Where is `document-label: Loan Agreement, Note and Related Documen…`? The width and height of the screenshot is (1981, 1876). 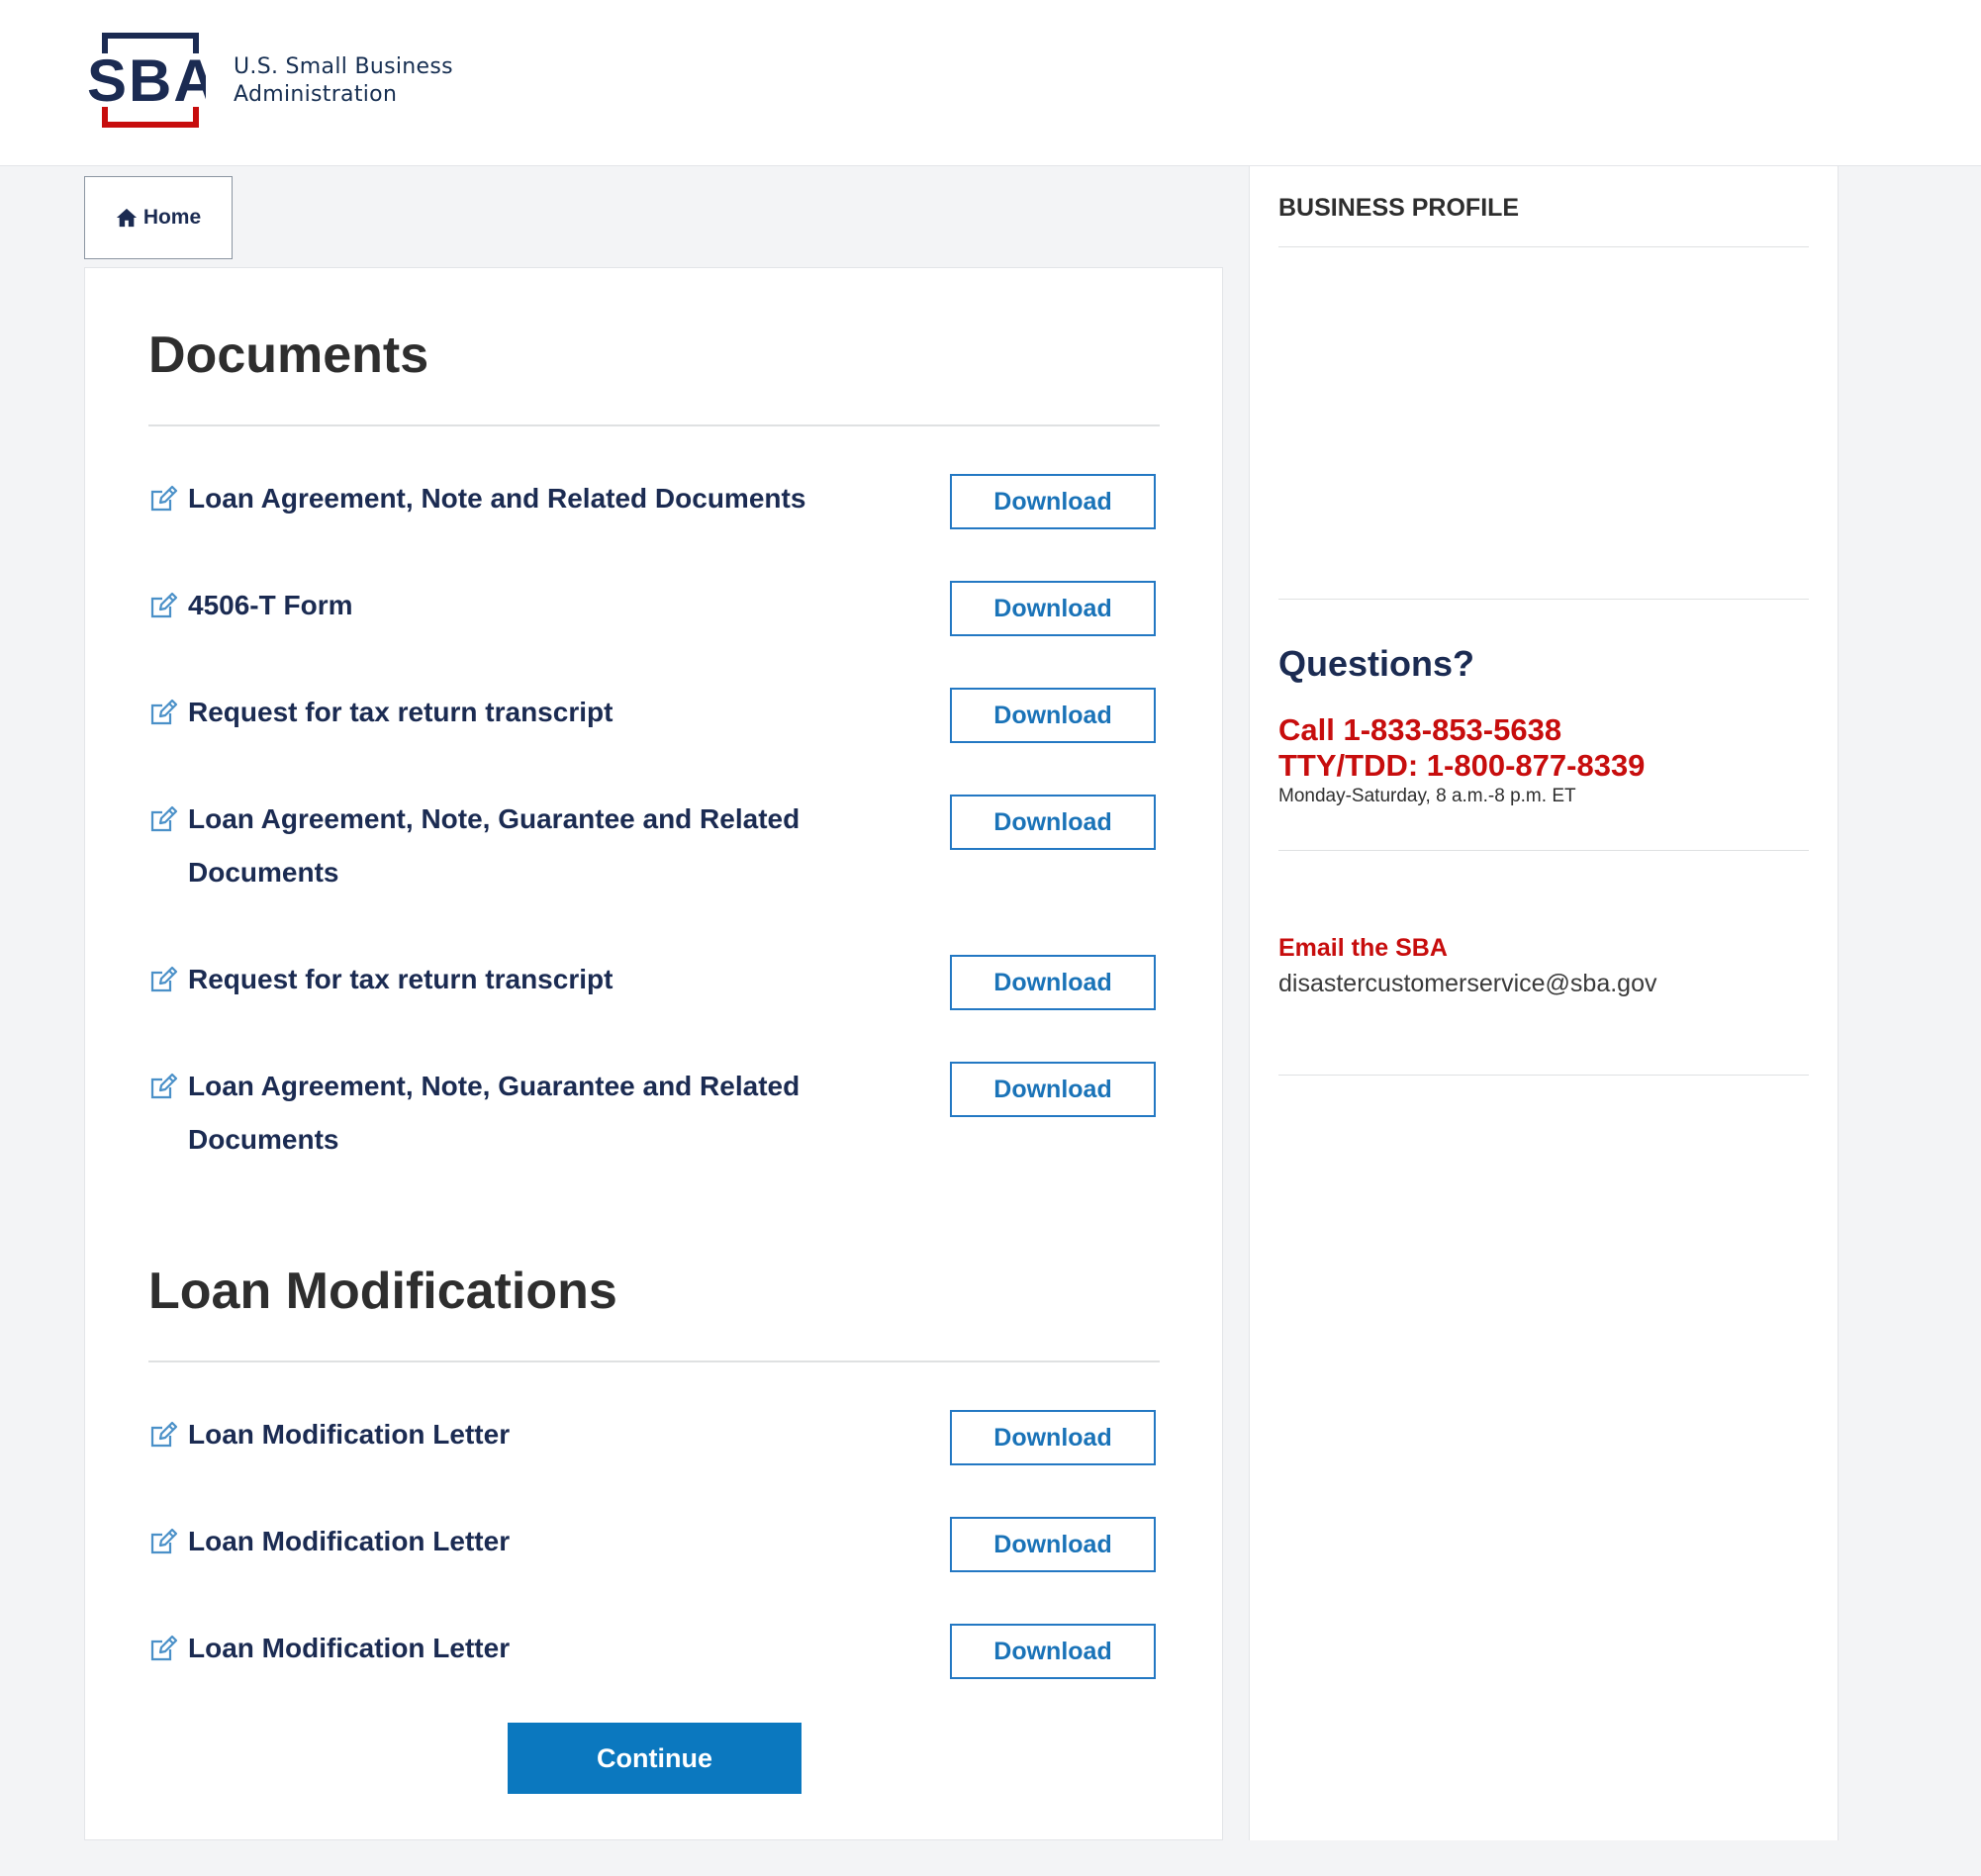
document-label: Loan Agreement, Note and Related Documen… is located at coordinates (497, 498).